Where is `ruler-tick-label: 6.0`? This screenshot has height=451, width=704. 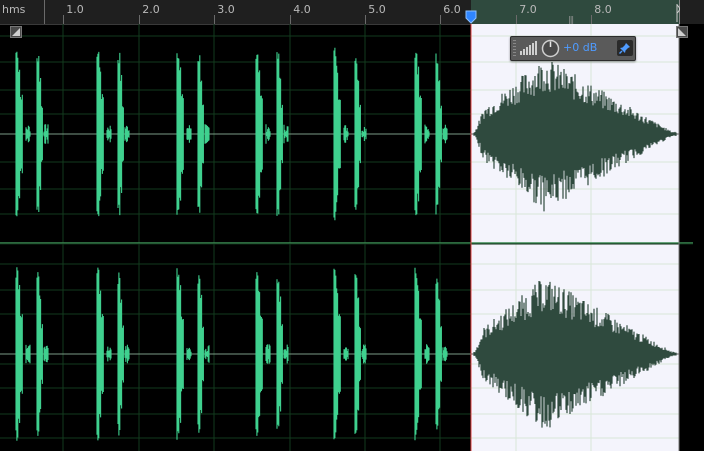
ruler-tick-label: 6.0 is located at coordinates (452, 9).